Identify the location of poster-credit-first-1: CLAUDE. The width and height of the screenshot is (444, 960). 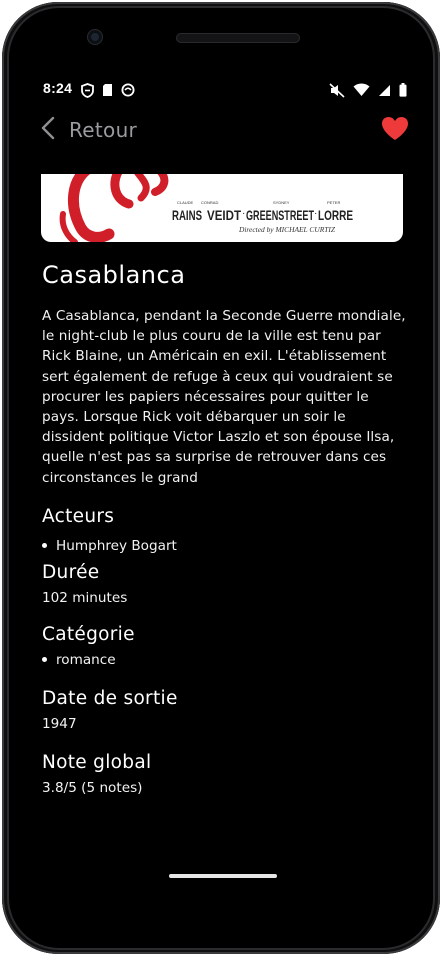
(185, 202).